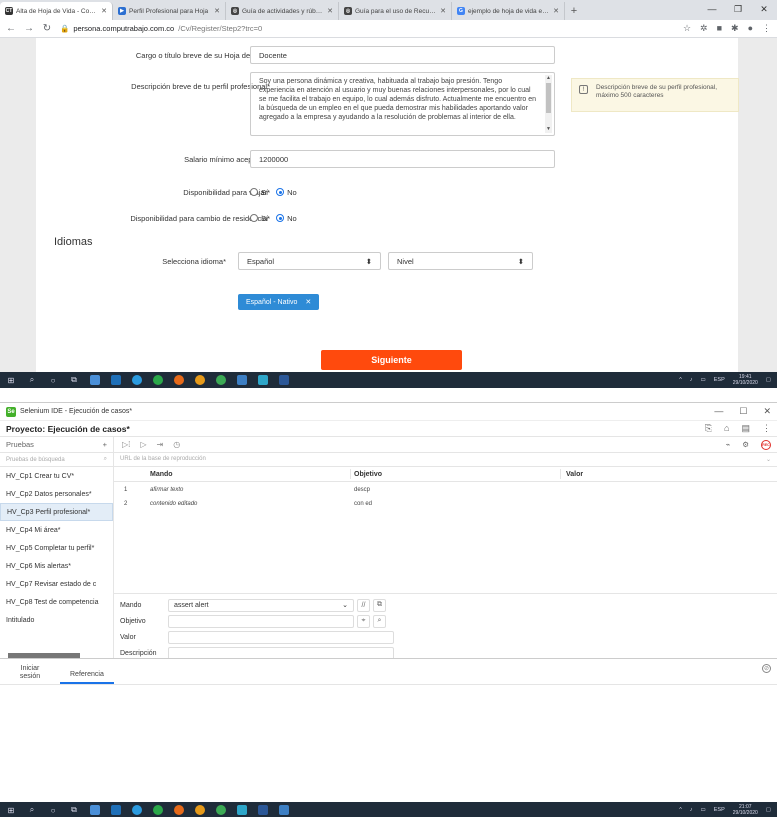 The height and width of the screenshot is (817, 777). I want to click on record-icon: REC, so click(766, 444).